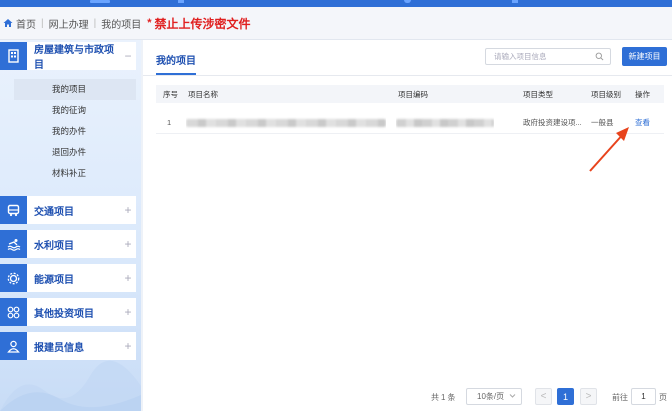  What do you see at coordinates (169, 122) in the screenshot?
I see `row-index: 1` at bounding box center [169, 122].